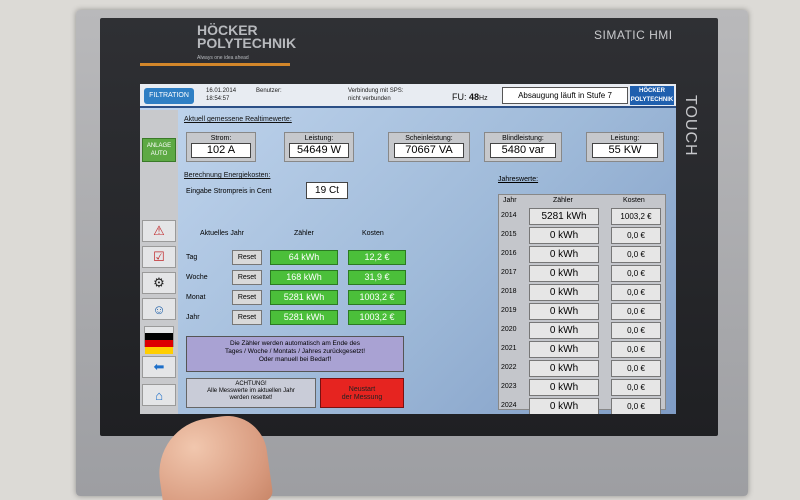 The image size is (800, 500). I want to click on fu-readout: FU: 48Hz, so click(470, 97).